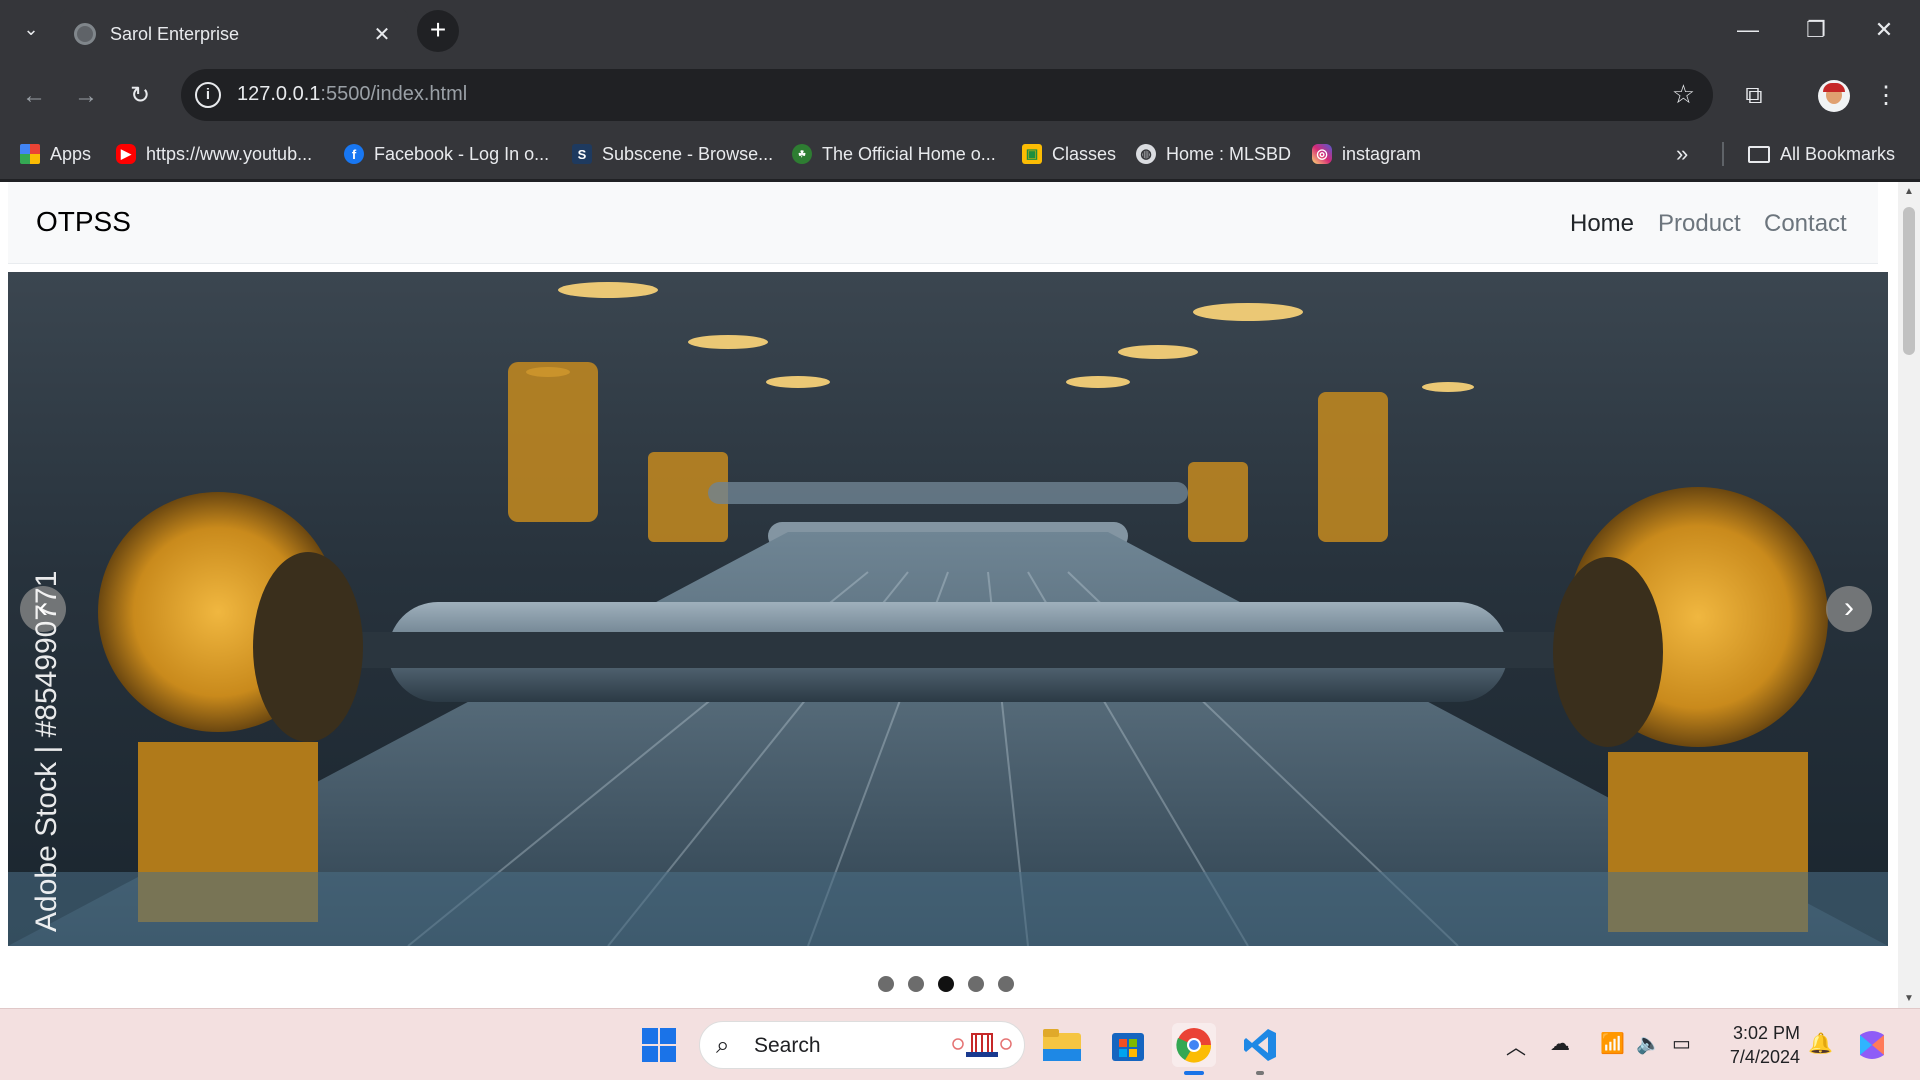 The image size is (1920, 1080). What do you see at coordinates (354, 154) in the screenshot?
I see `facebook-icon: f` at bounding box center [354, 154].